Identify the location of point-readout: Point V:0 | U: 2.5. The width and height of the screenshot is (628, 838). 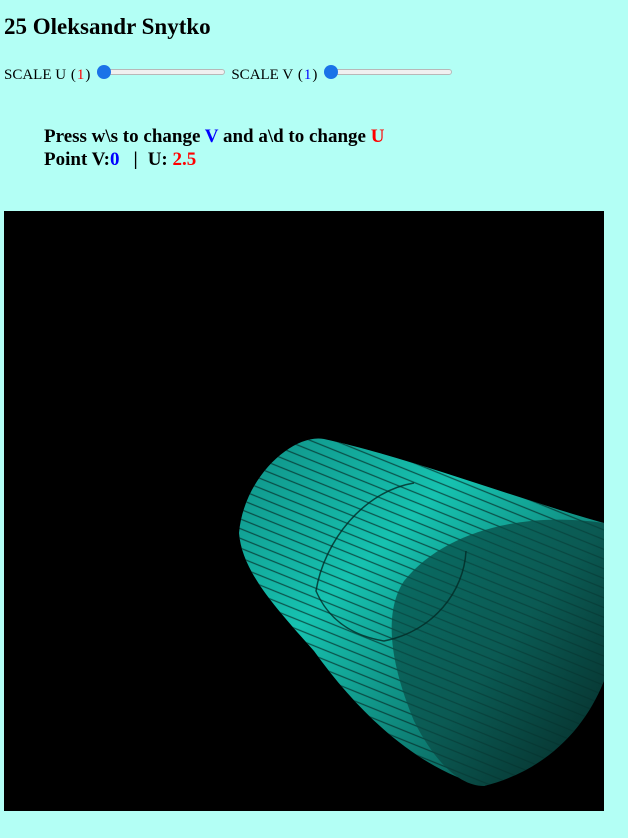
(214, 159).